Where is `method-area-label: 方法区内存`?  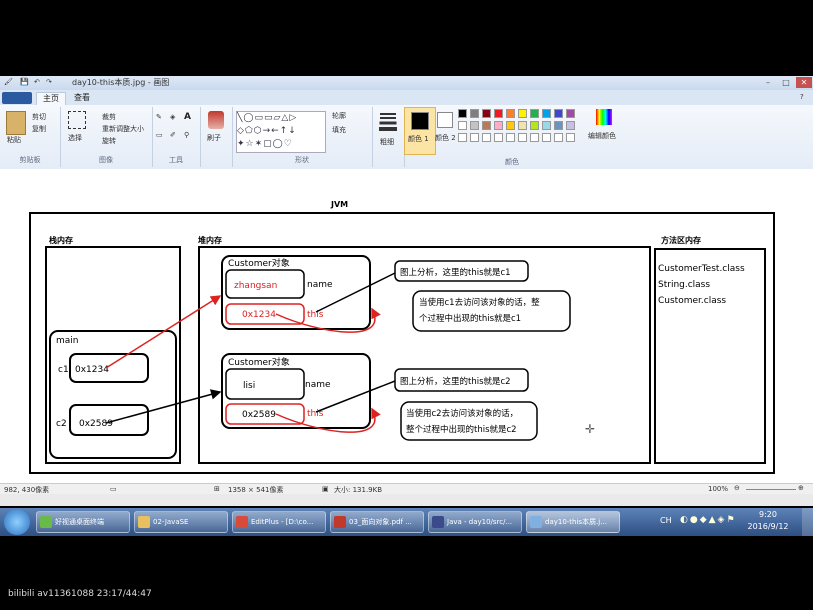
method-area-label: 方法区内存 is located at coordinates (681, 240).